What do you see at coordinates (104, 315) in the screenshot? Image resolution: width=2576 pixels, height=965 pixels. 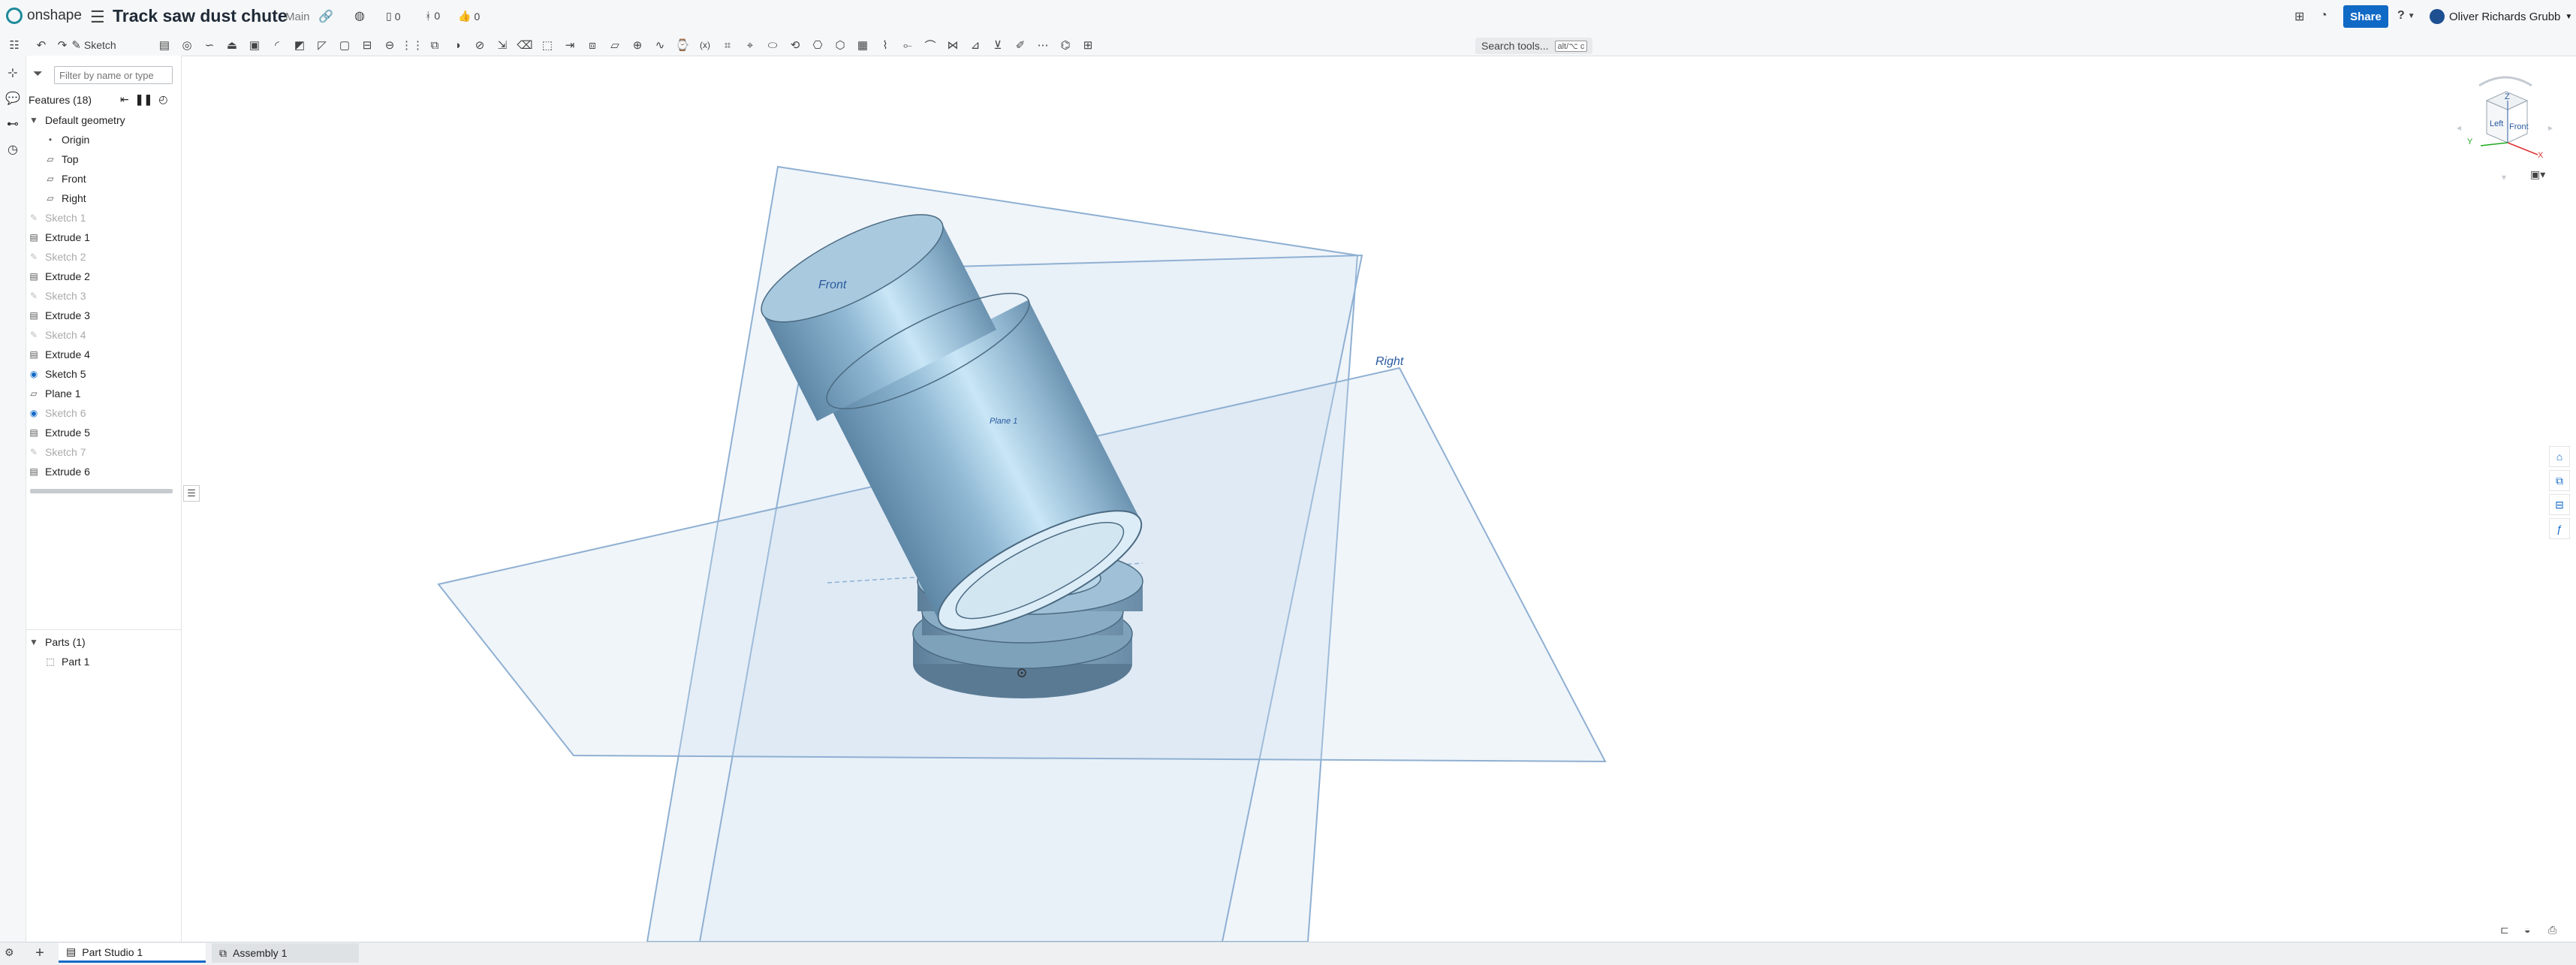 I see `tree-item-extrude-3: ▤ Extrude 3` at bounding box center [104, 315].